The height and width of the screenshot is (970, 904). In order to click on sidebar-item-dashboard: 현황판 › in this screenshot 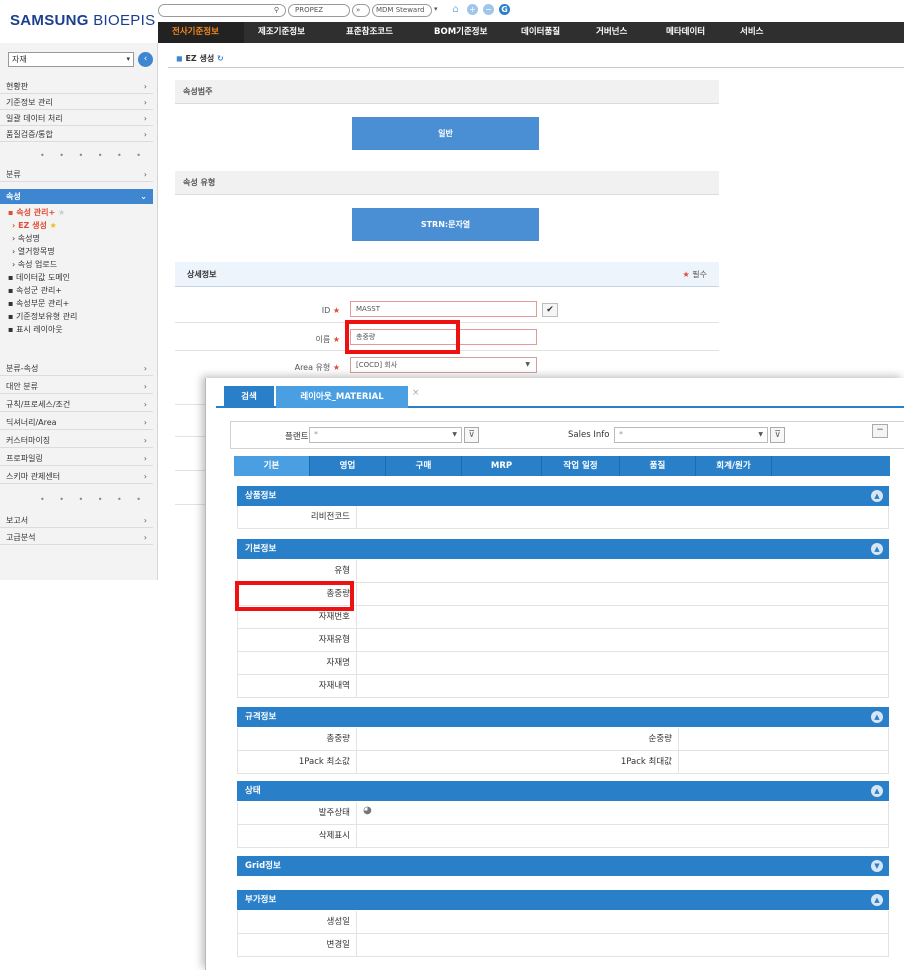, I will do `click(76, 86)`.